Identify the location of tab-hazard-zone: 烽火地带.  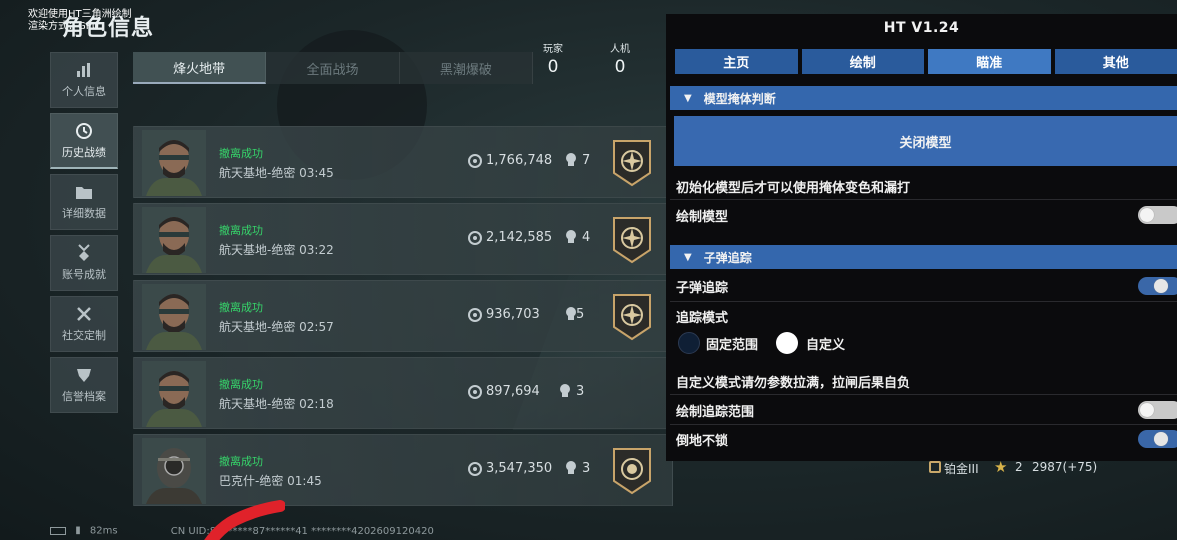
(200, 68).